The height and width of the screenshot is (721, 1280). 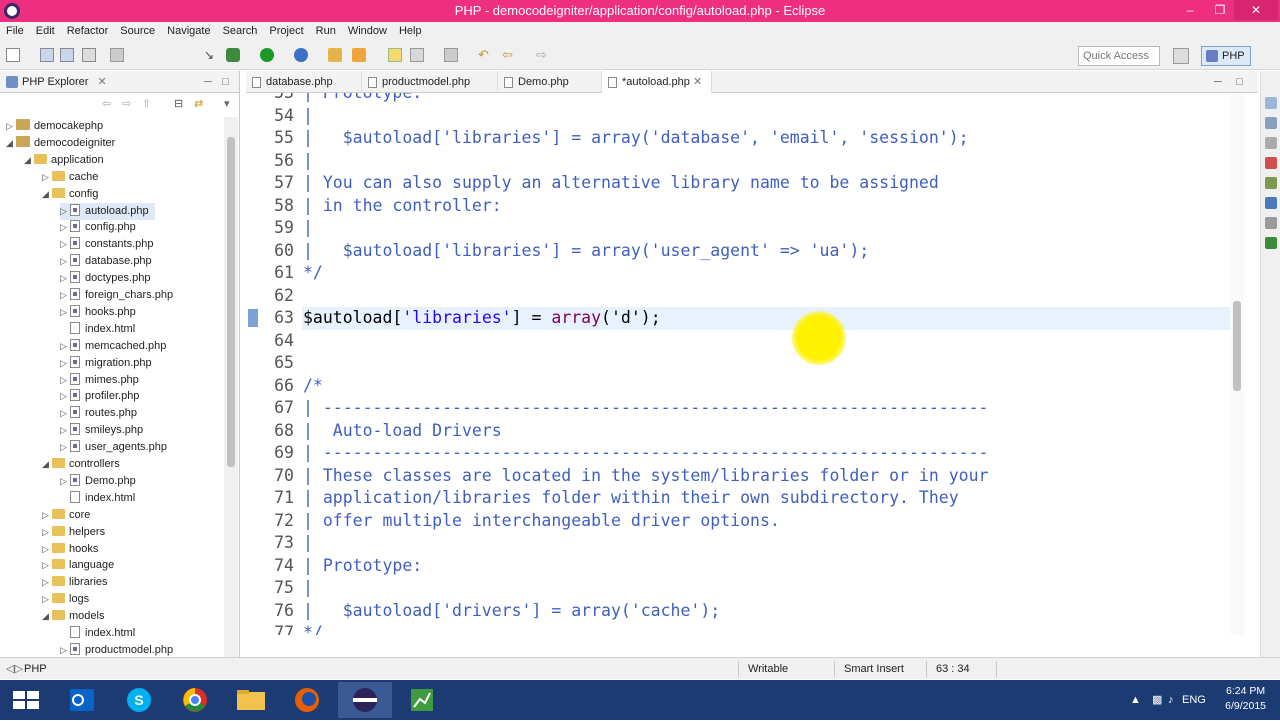 I want to click on menu-file: File, so click(x=15, y=31).